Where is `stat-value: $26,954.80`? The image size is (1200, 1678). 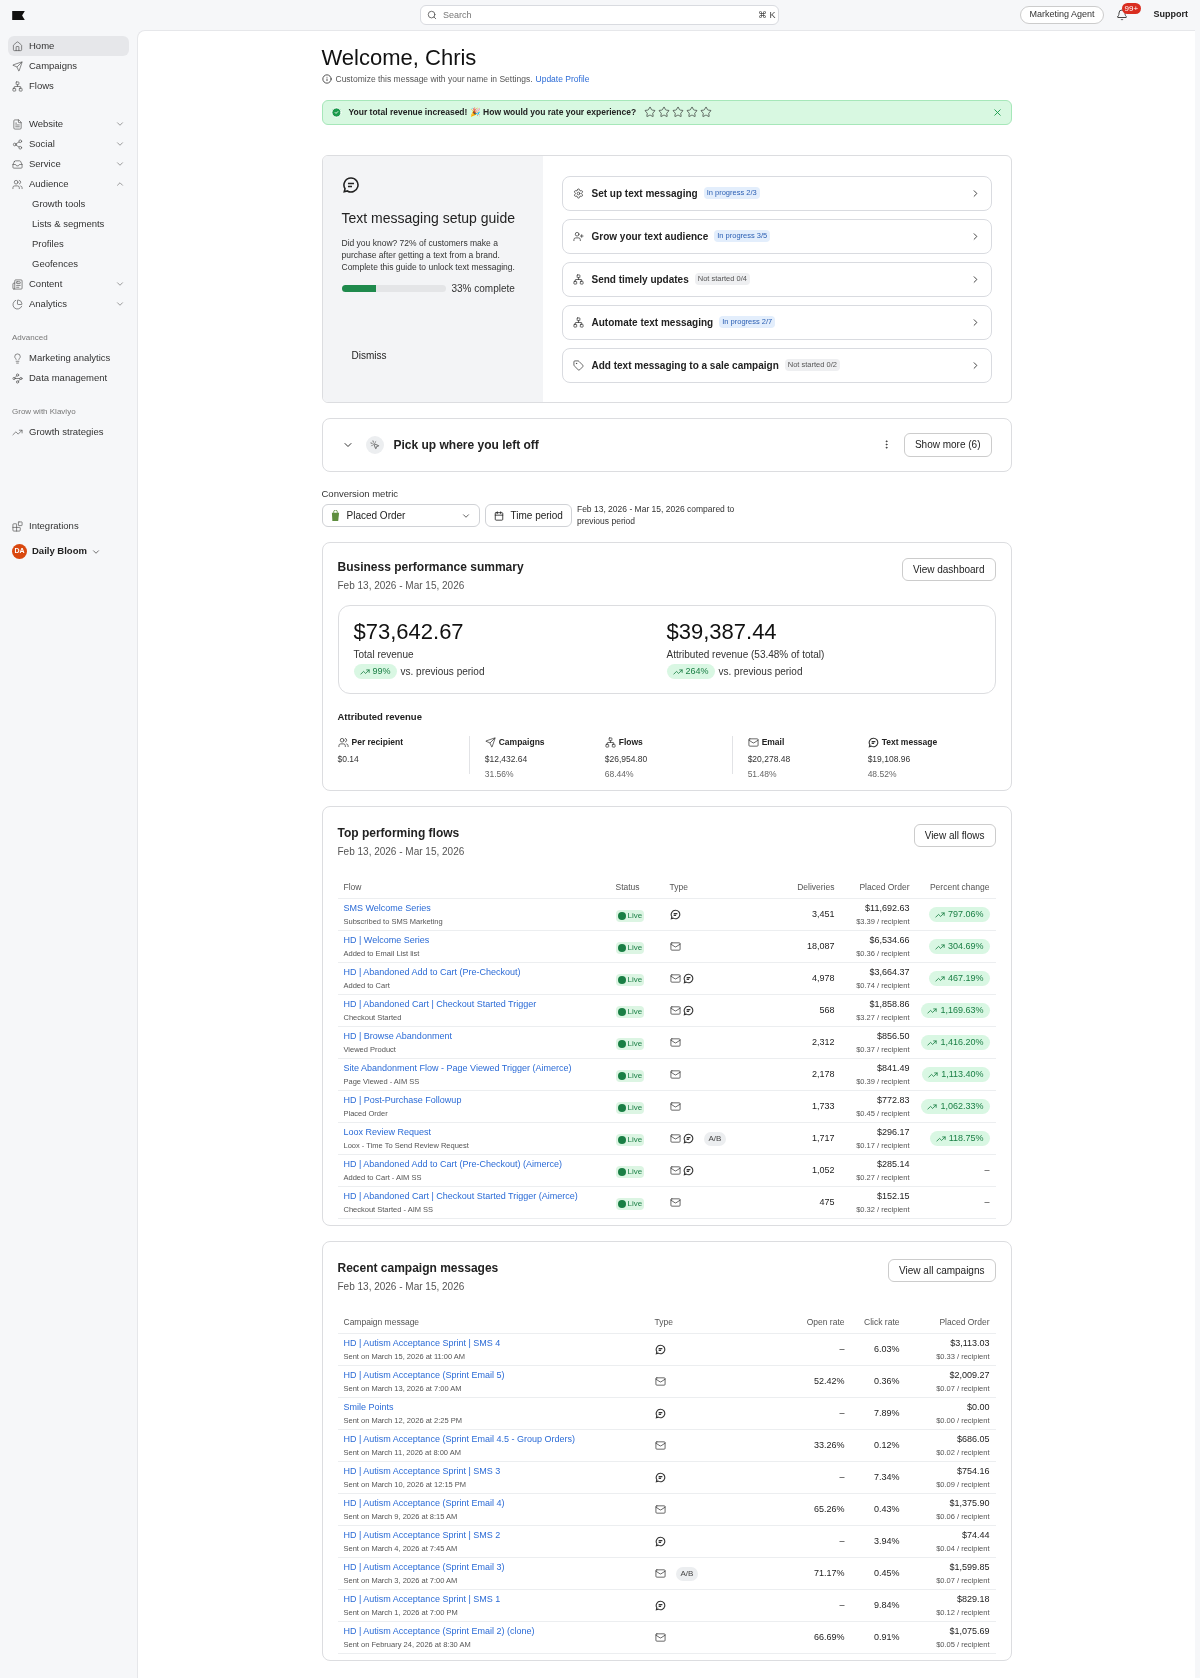
stat-value: $26,954.80 is located at coordinates (626, 759).